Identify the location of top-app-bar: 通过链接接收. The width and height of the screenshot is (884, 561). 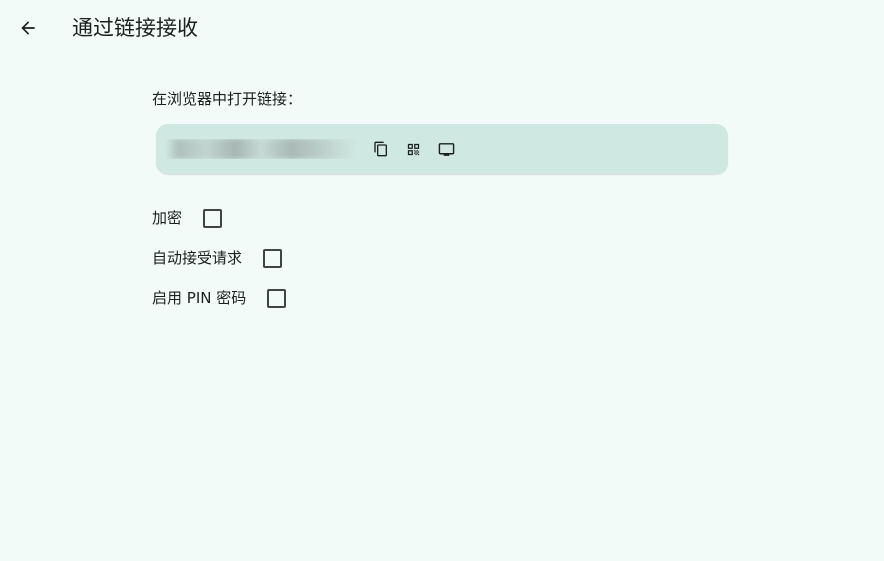
(442, 28).